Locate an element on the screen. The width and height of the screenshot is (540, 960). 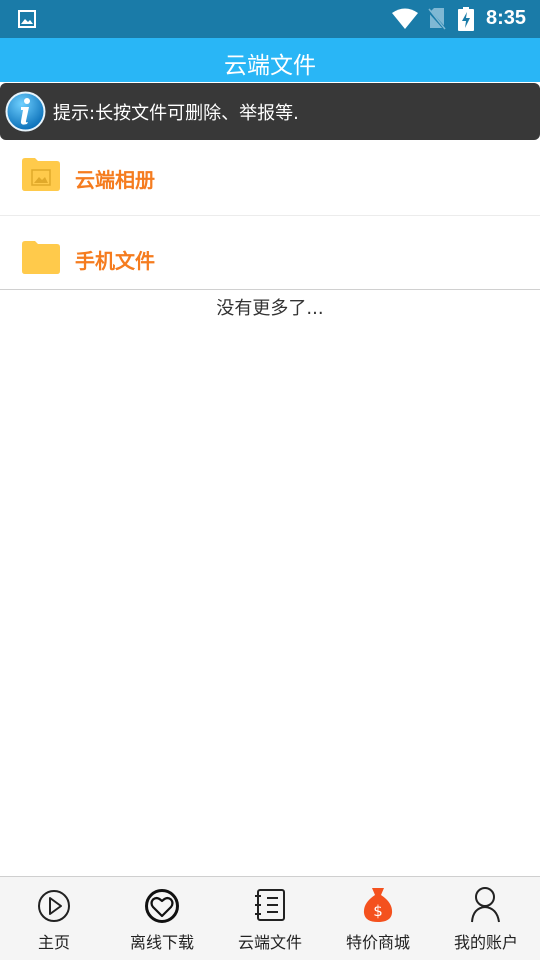
nav-item-account: 我的账户 is located at coordinates (486, 918).